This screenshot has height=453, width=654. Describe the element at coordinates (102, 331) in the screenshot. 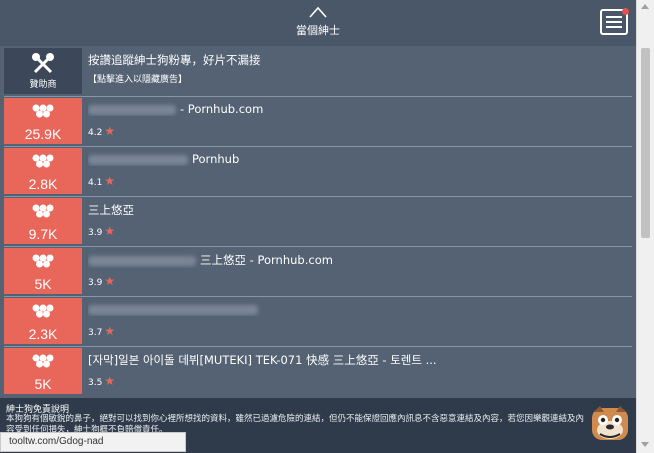

I see `item-rating: 3.7 ★` at that location.